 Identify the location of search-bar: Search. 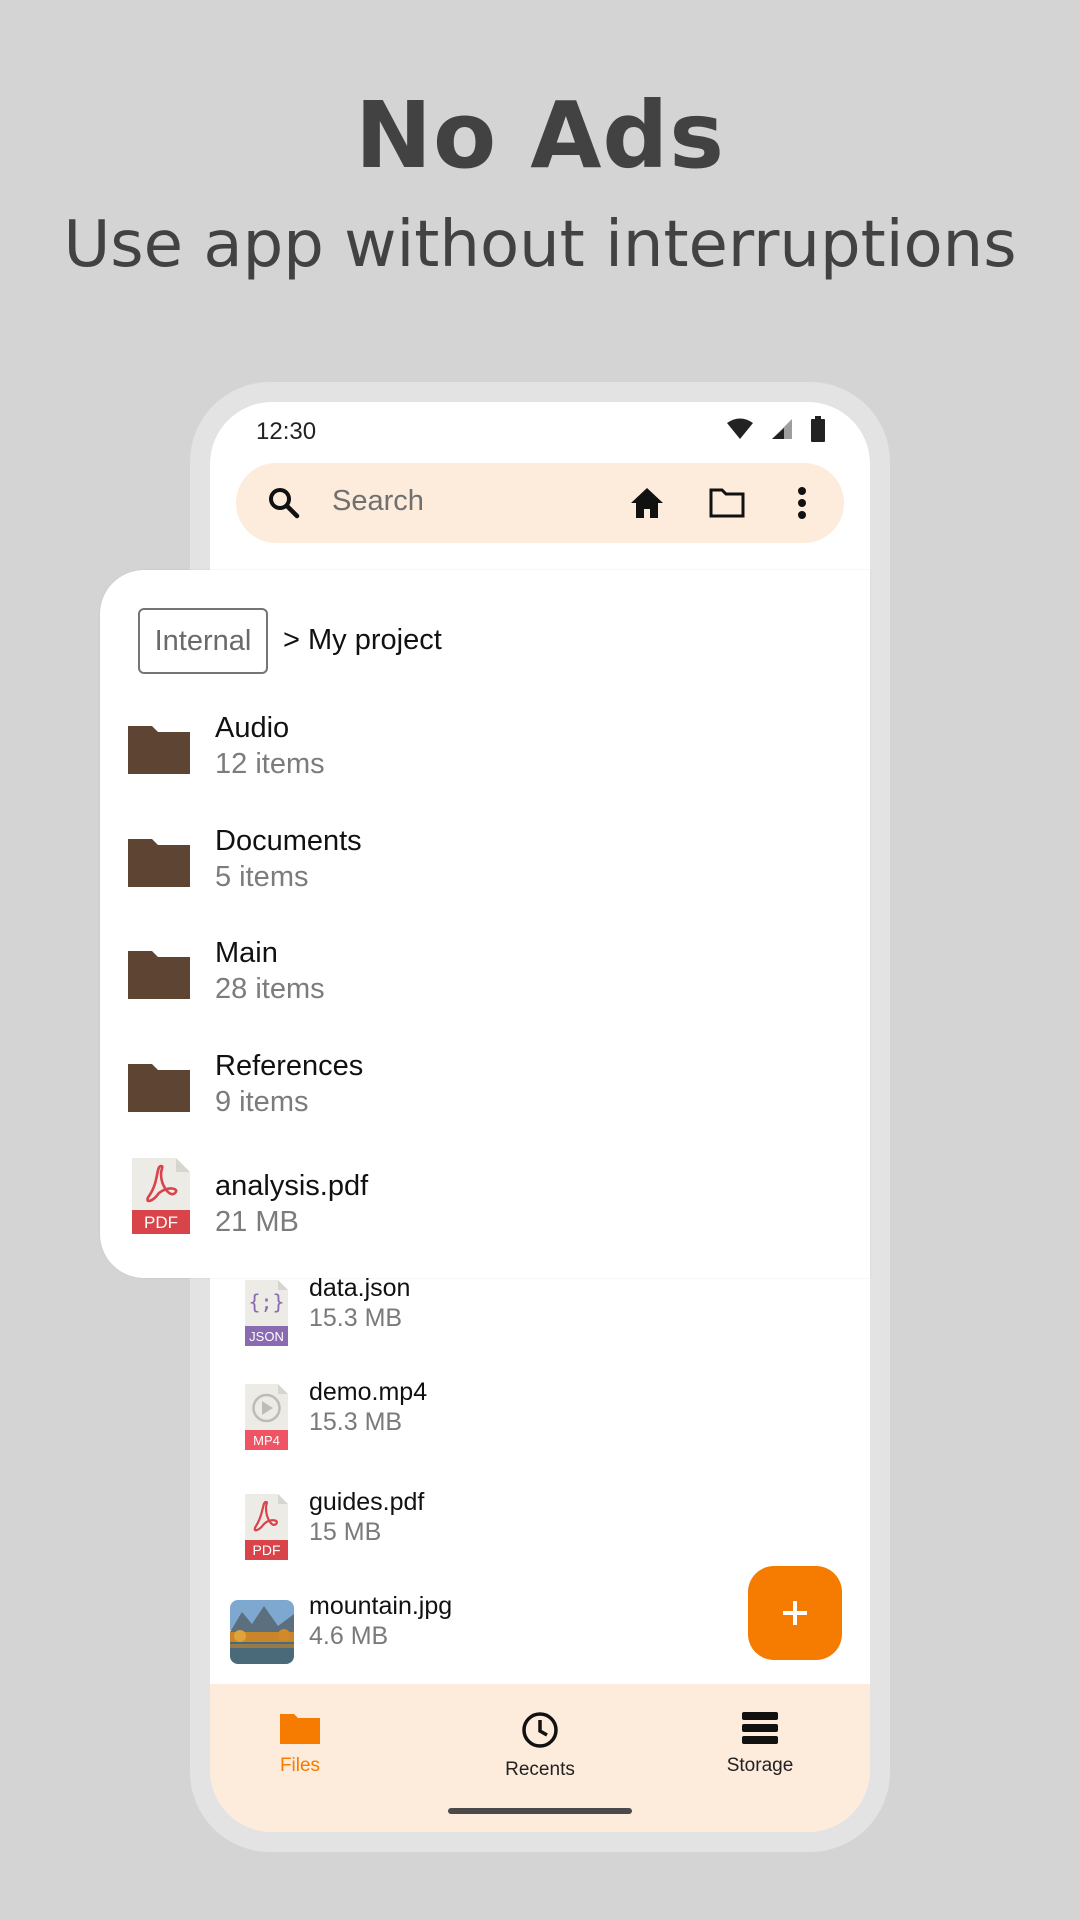
(540, 503).